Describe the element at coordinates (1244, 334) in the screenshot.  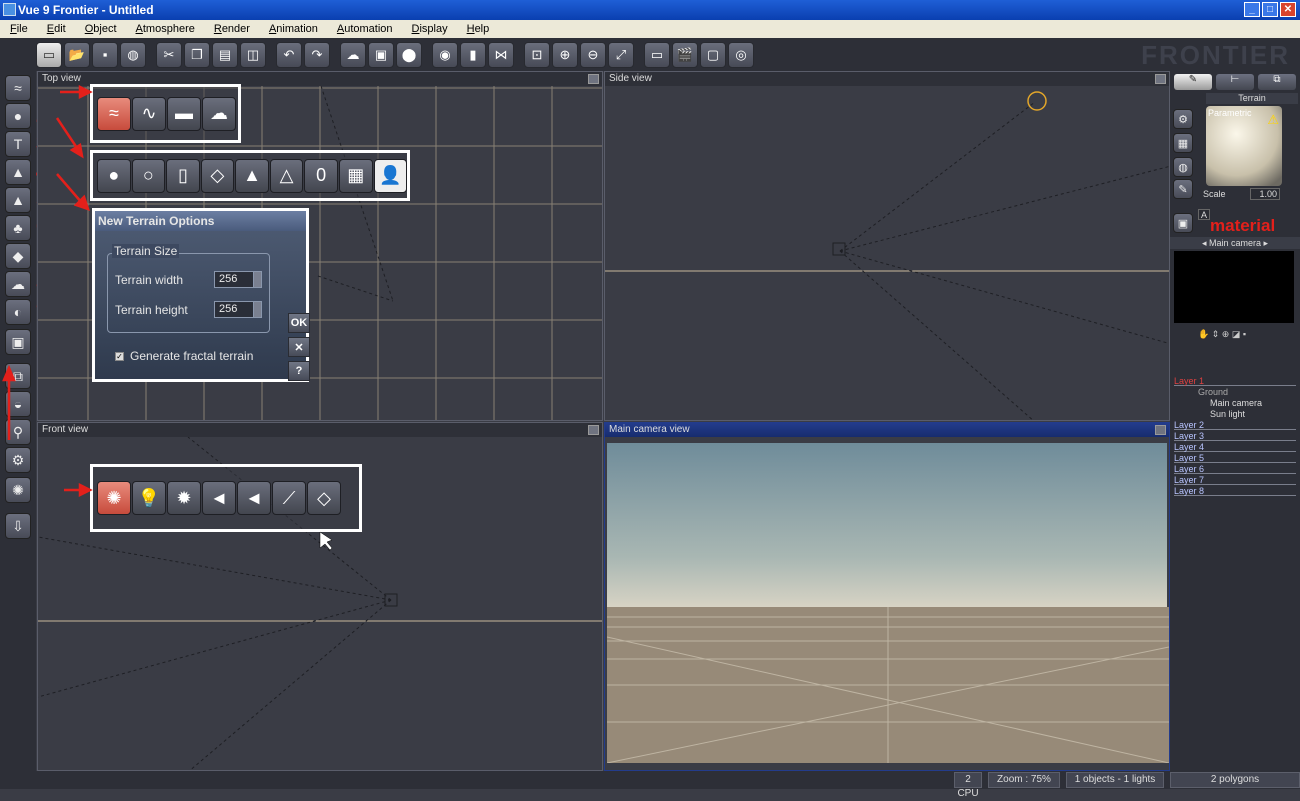
I see `camera-settings-icon: ▪` at that location.